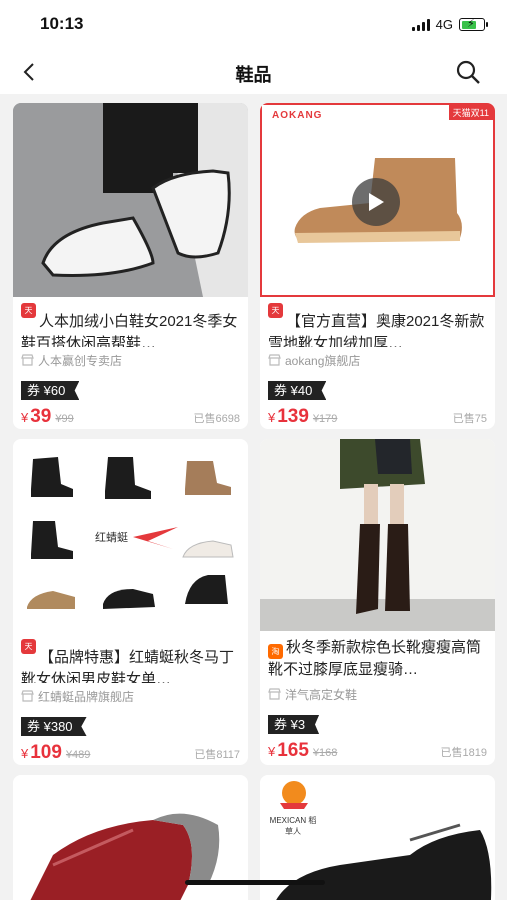  Describe the element at coordinates (50, 390) in the screenshot. I see `coupon-badge: 券 ¥60` at that location.